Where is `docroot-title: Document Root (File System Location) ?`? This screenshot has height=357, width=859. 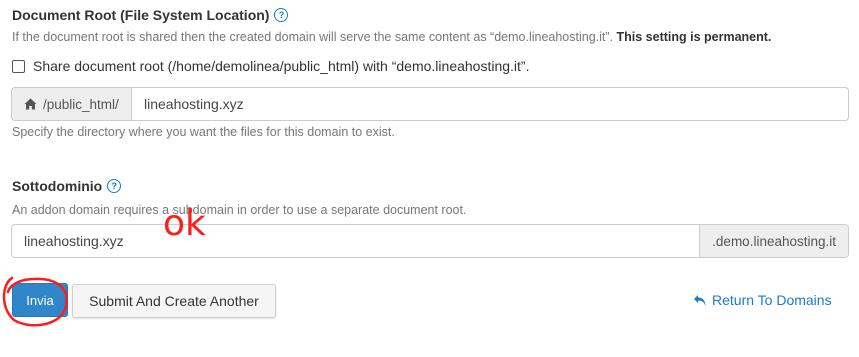 docroot-title: Document Root (File System Location) ? is located at coordinates (150, 15).